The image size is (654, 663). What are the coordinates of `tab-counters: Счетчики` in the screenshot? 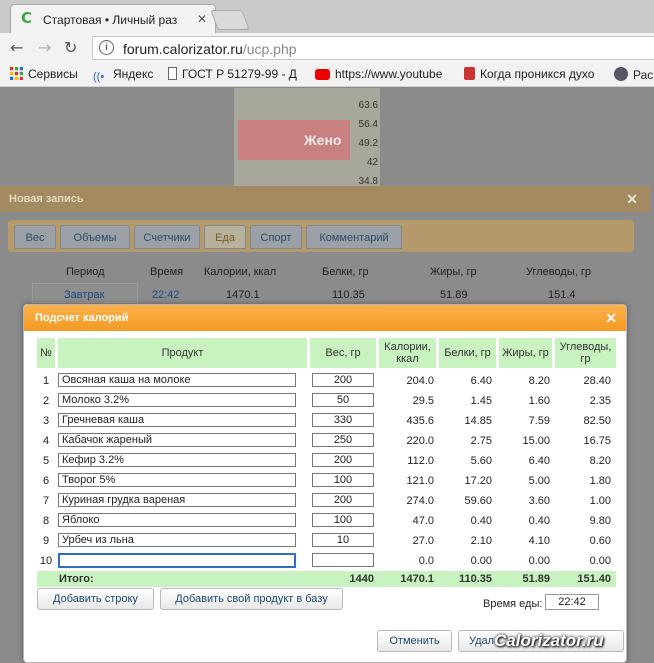 It's located at (167, 237).